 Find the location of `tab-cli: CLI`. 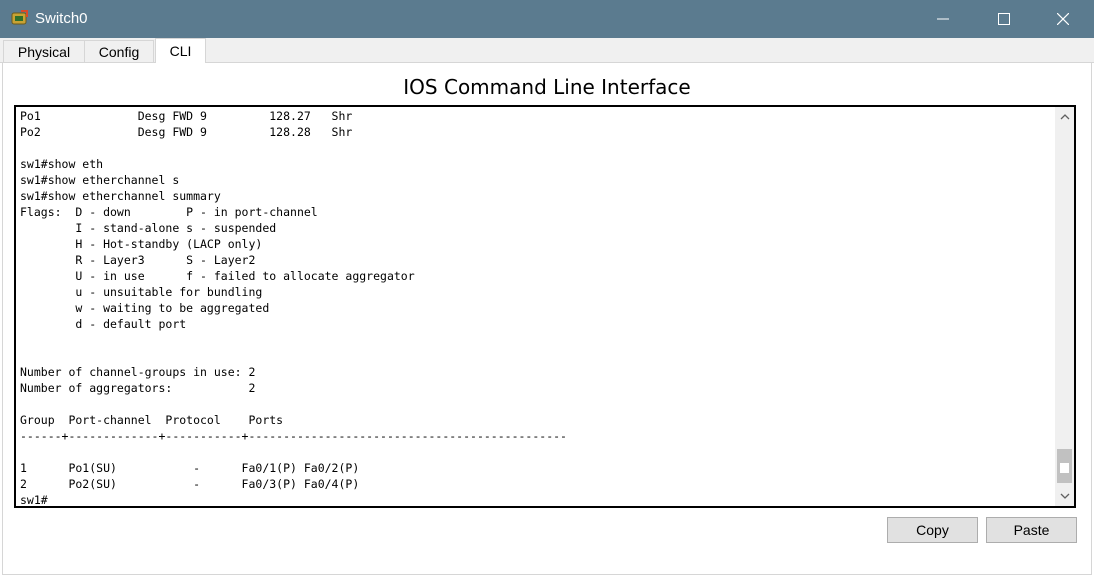

tab-cli: CLI is located at coordinates (180, 50).